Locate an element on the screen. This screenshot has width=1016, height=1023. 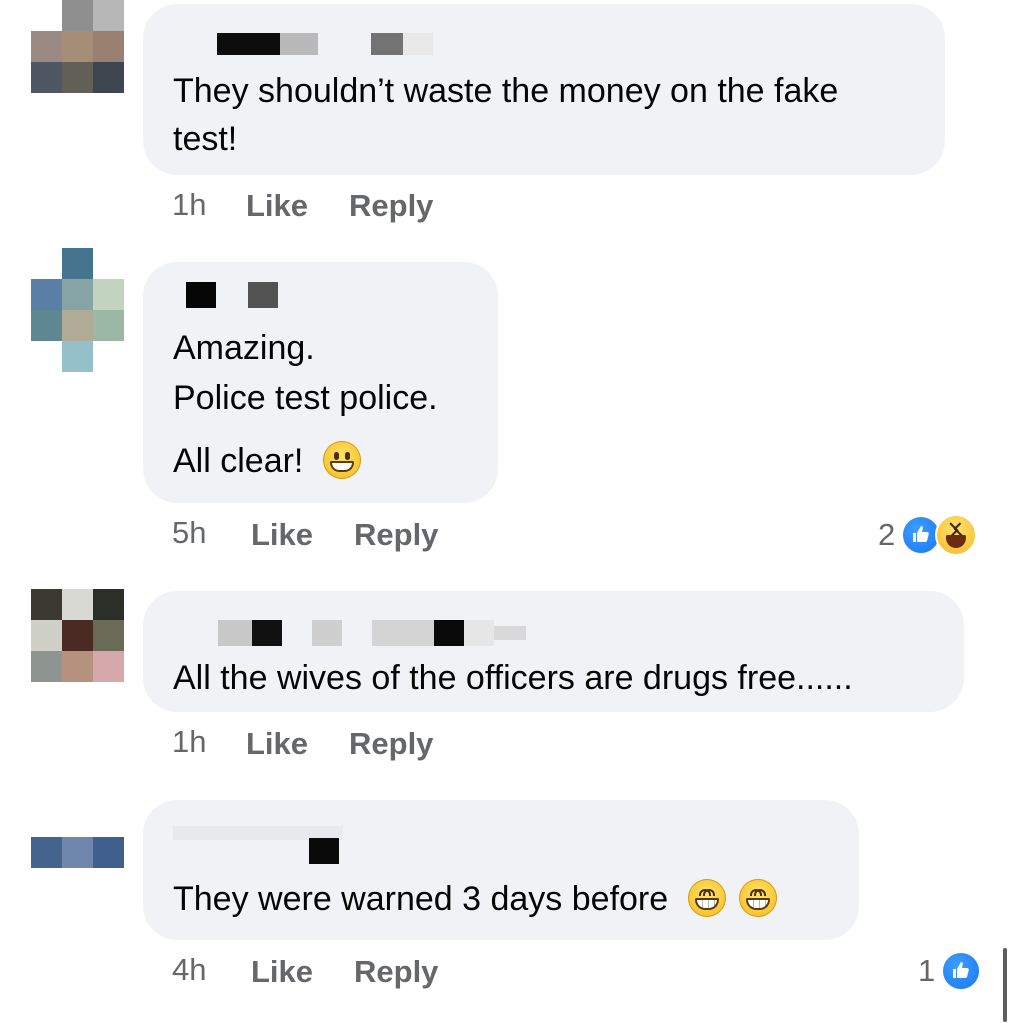
comment-text-line: They were warned 3 days before is located at coordinates (475, 899).